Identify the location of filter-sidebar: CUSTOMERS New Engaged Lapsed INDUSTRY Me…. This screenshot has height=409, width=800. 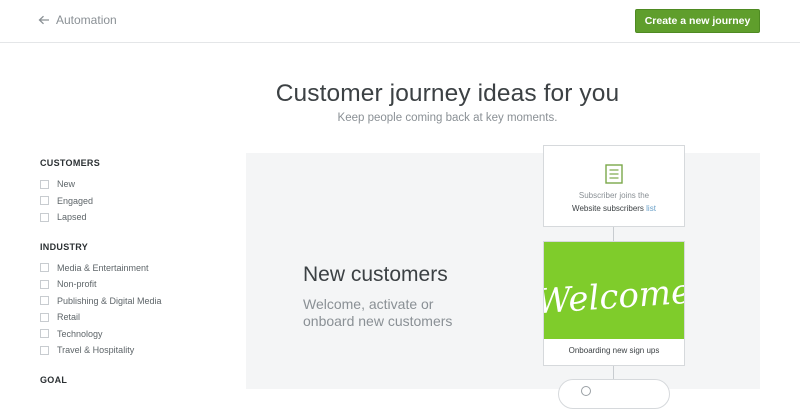
(130, 279).